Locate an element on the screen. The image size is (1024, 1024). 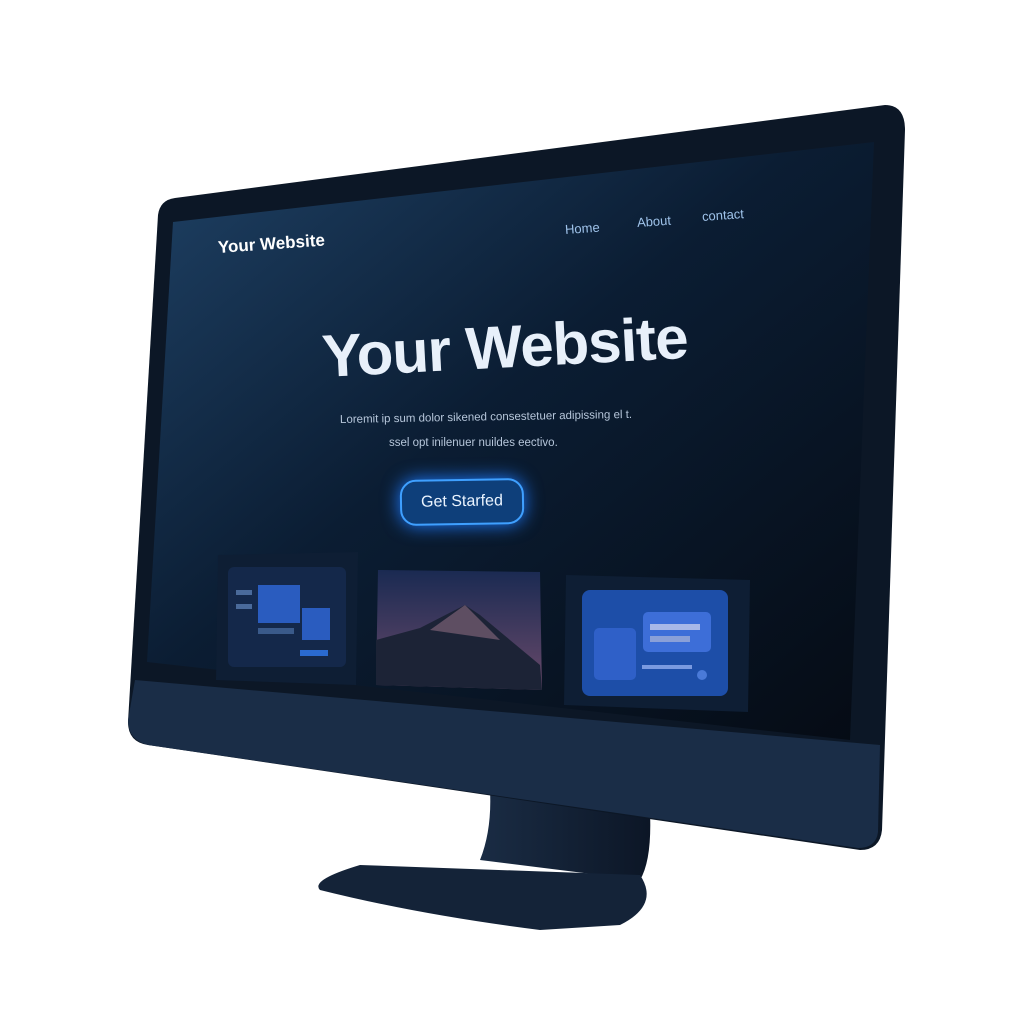
nav-about: About is located at coordinates (653, 221).